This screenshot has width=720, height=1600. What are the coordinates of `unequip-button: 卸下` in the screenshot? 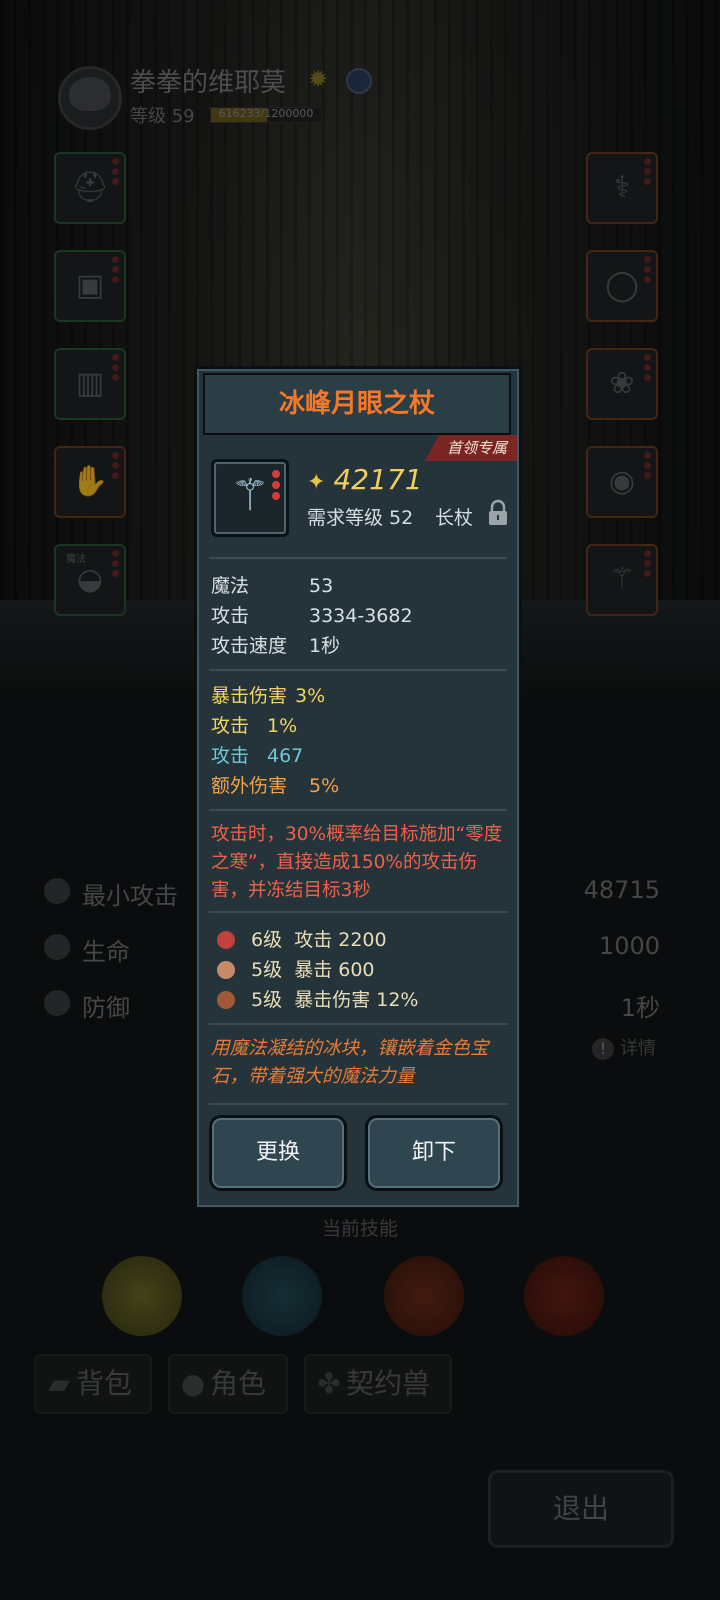 It's located at (434, 1153).